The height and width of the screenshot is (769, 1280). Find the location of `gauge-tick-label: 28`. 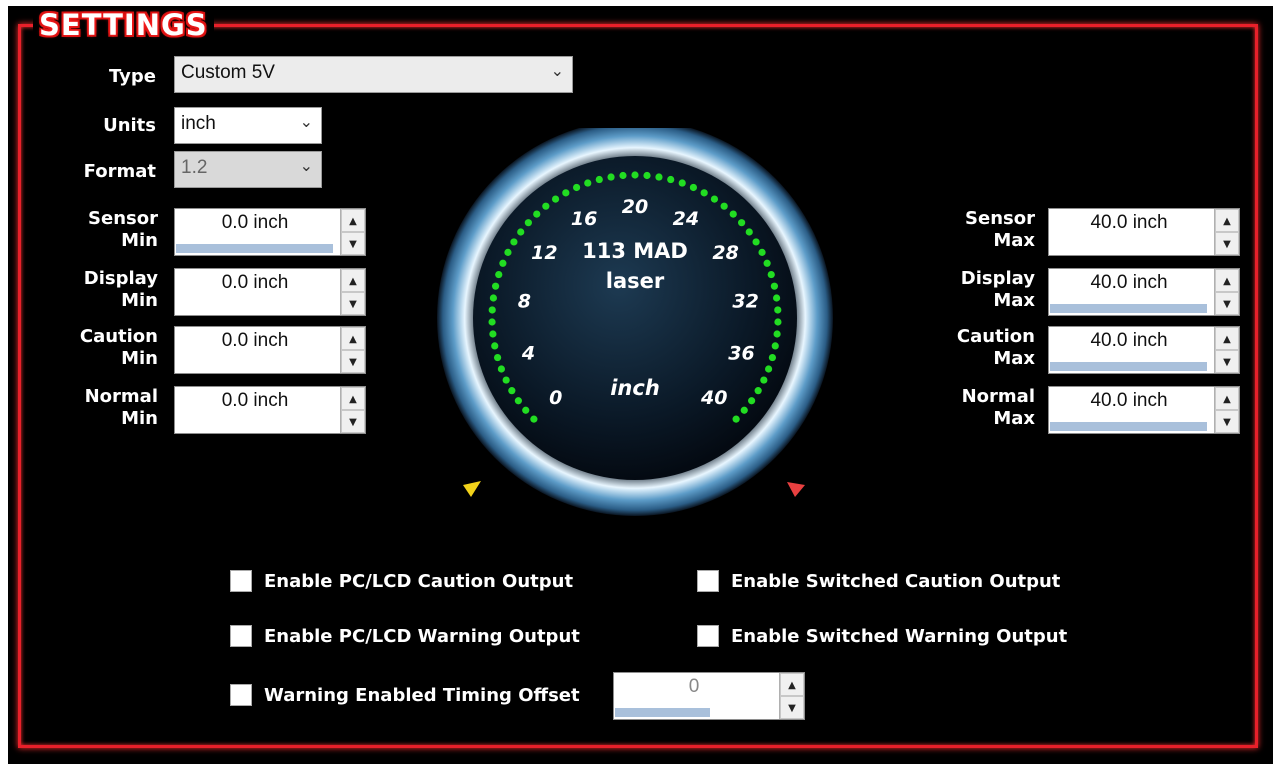

gauge-tick-label: 28 is located at coordinates (725, 253).